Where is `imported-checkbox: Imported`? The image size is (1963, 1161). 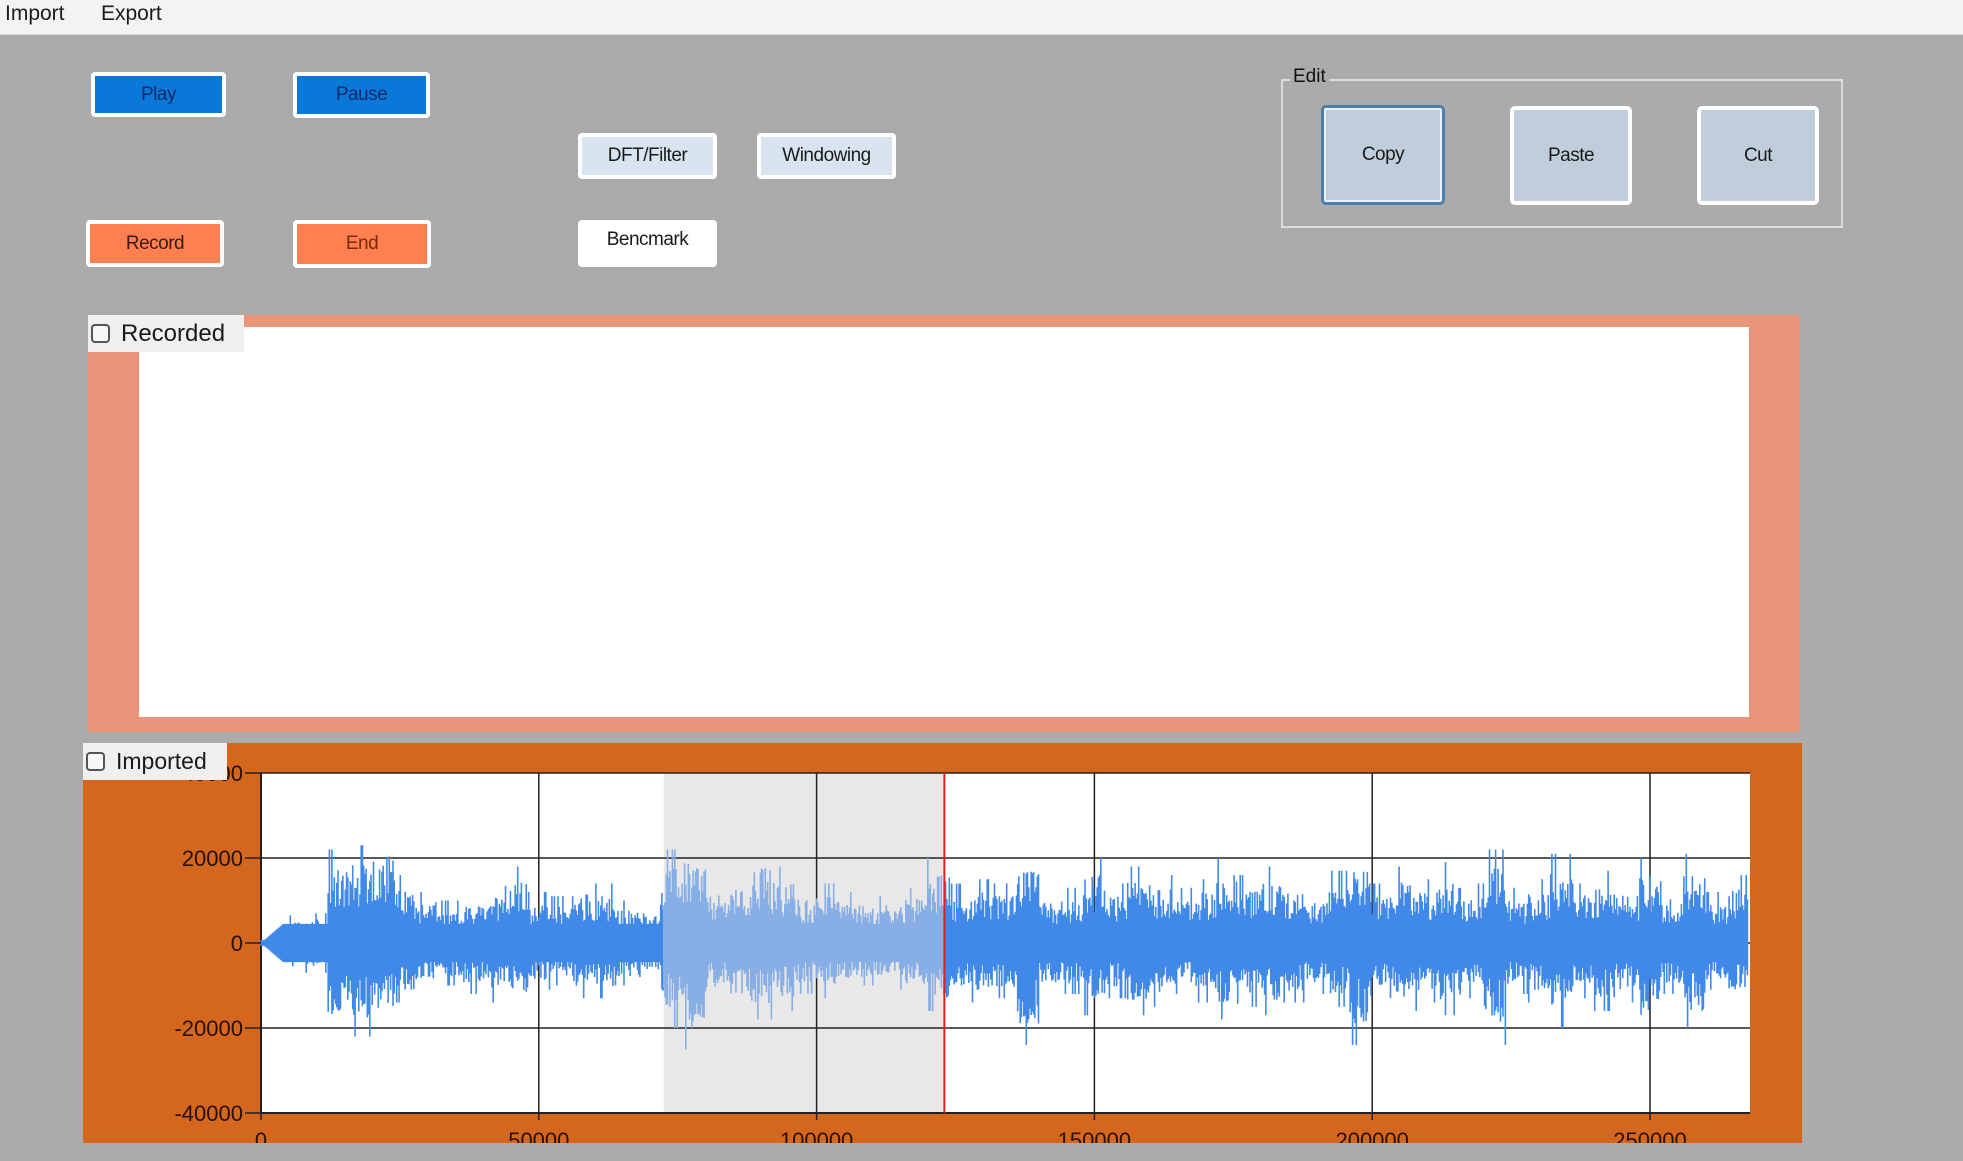 imported-checkbox: Imported is located at coordinates (155, 761).